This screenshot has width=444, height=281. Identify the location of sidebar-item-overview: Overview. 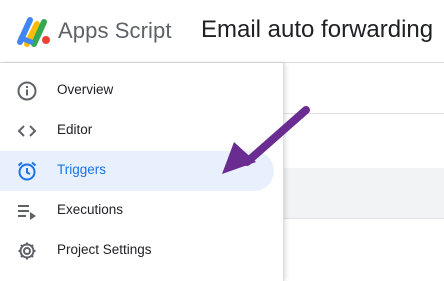
(137, 91).